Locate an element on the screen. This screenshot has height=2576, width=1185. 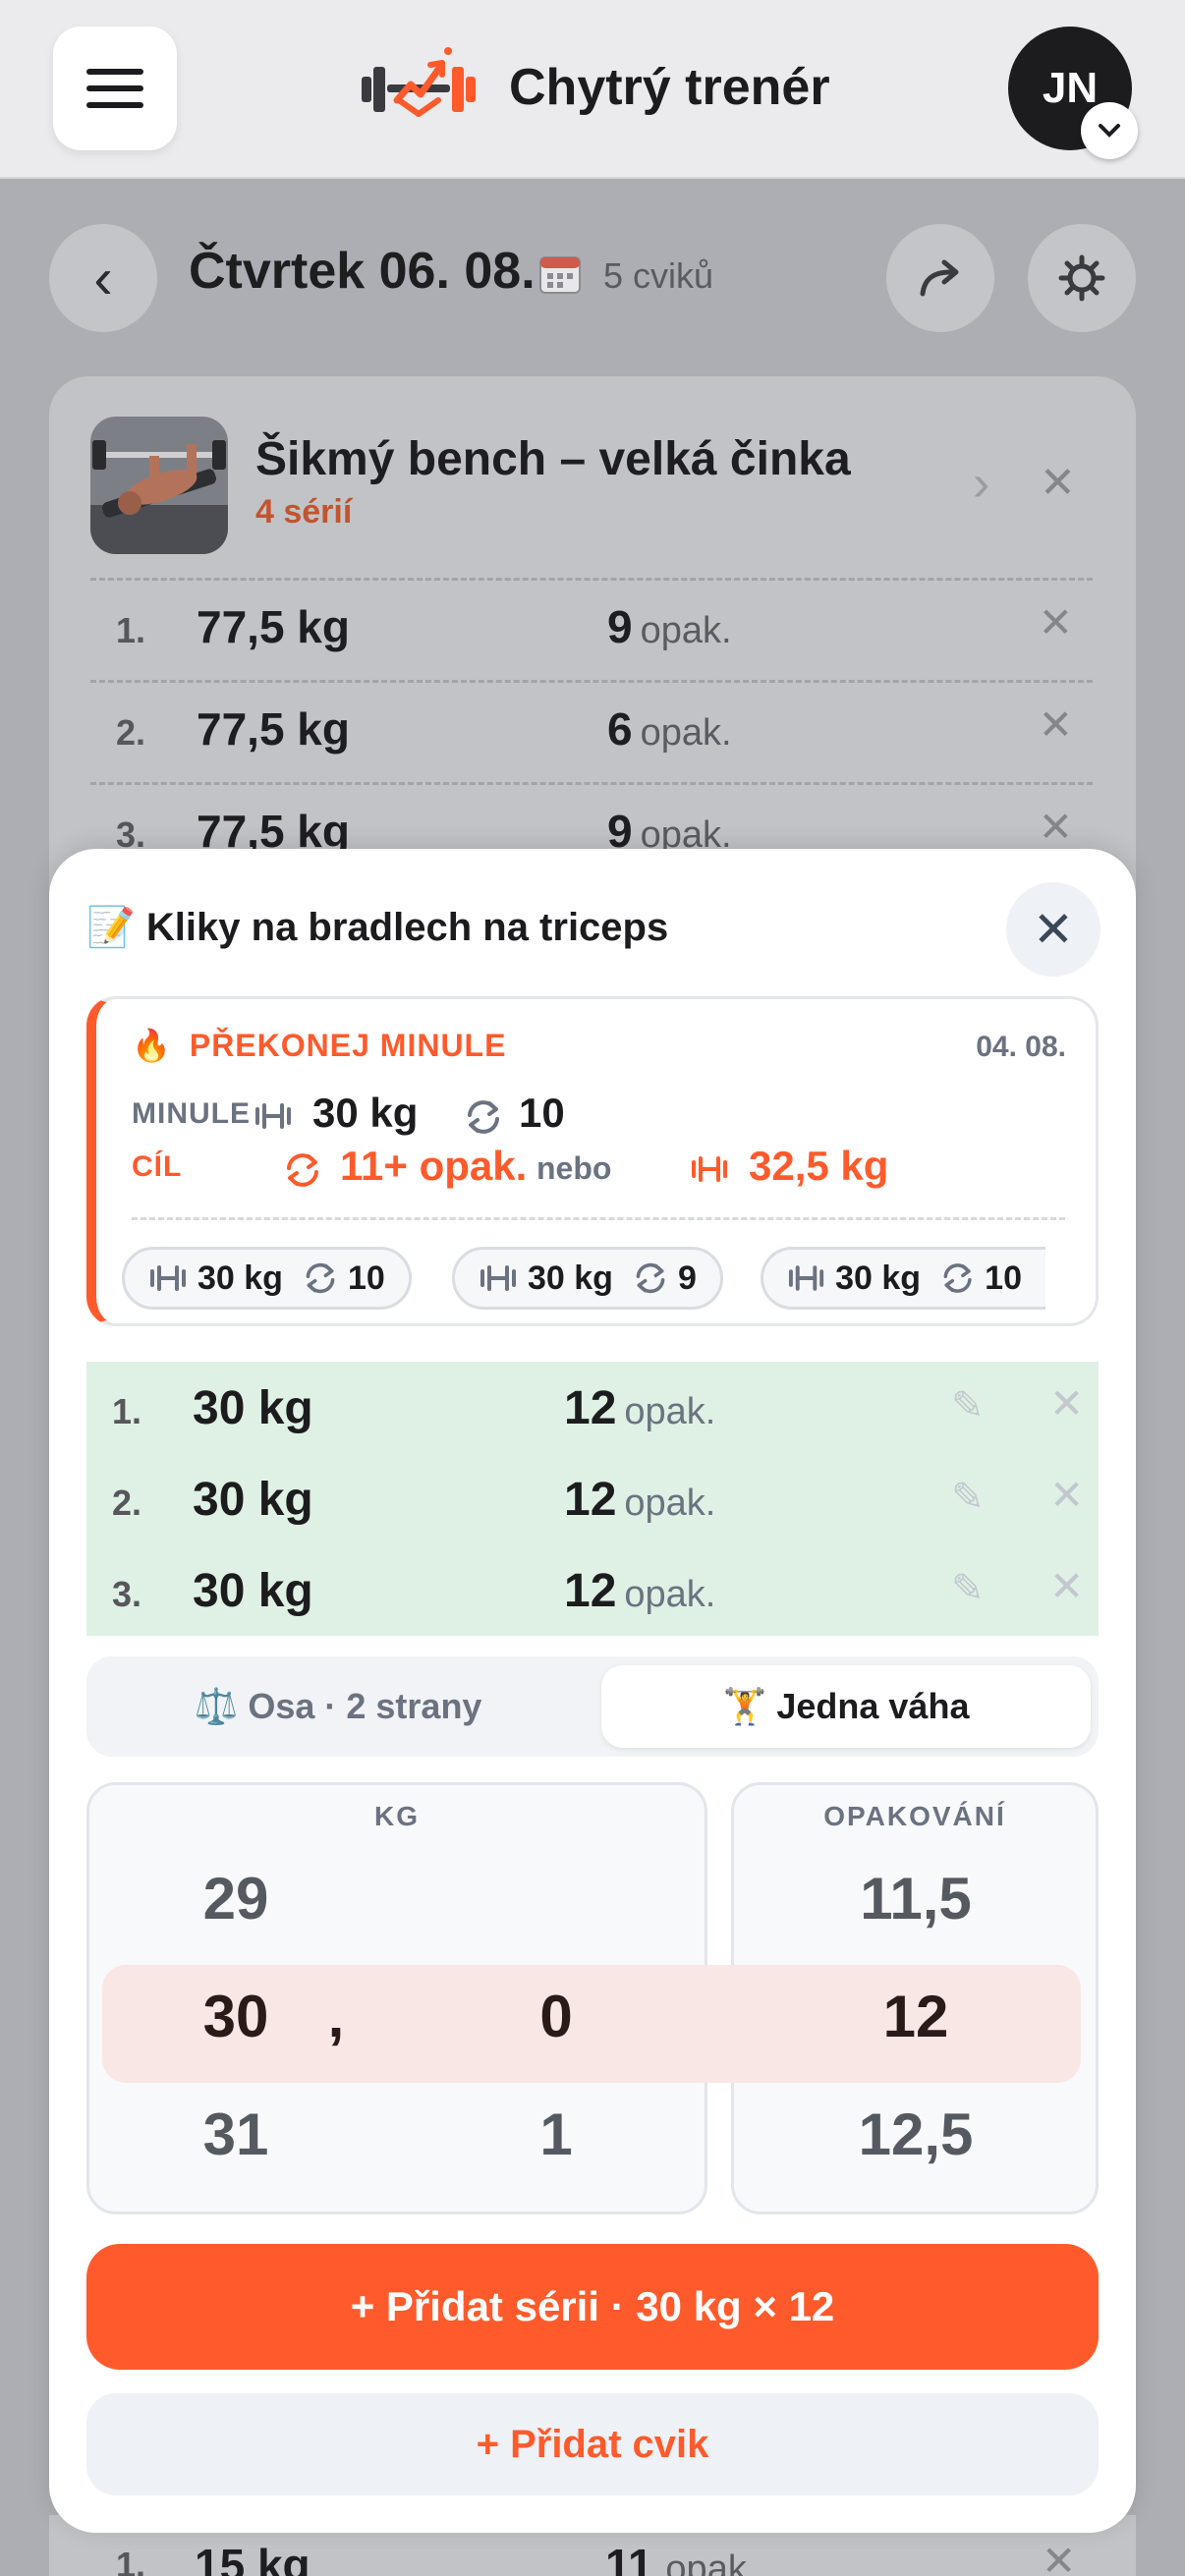
kg-decimal-option: 1 is located at coordinates (556, 2134).